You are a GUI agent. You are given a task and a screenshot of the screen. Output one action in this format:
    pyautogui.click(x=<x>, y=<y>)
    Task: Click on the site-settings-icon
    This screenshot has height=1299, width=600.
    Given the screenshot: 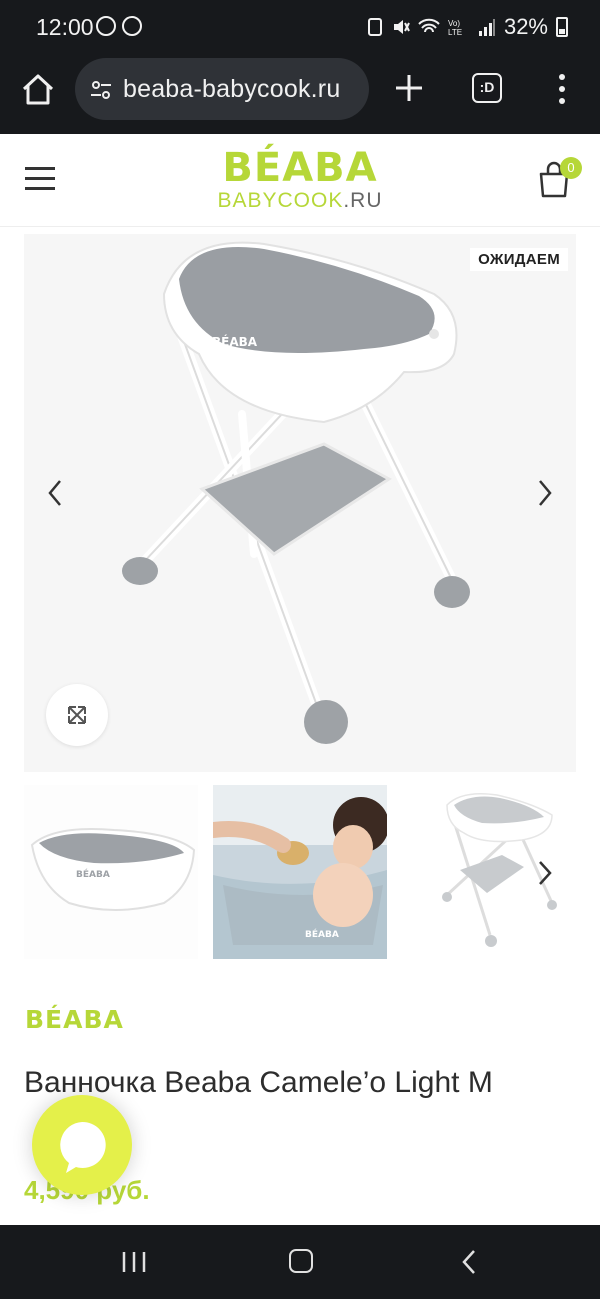 What is the action you would take?
    pyautogui.click(x=101, y=90)
    